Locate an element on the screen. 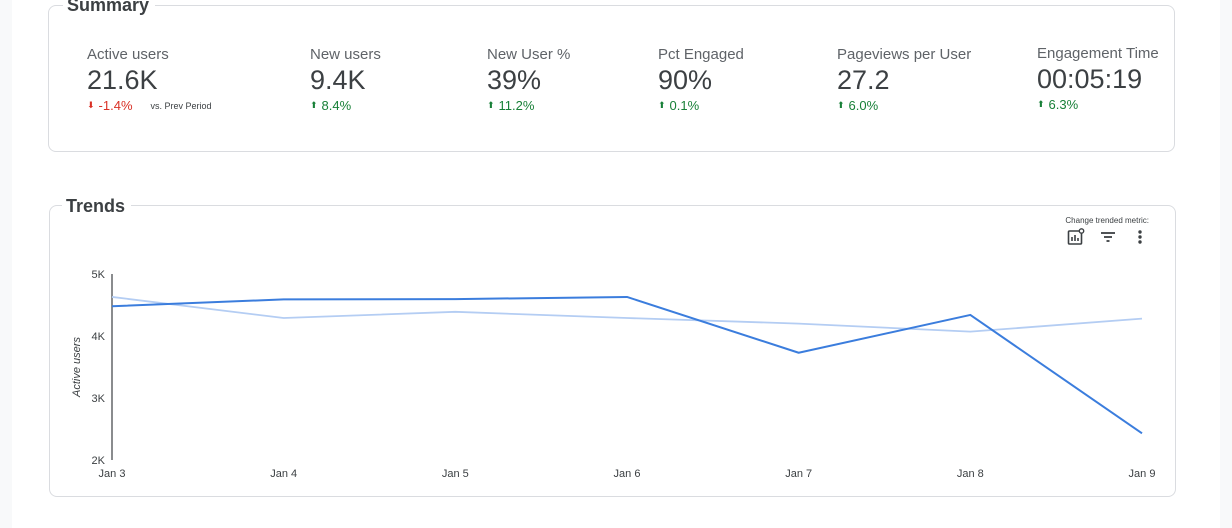 This screenshot has width=1232, height=528. metric-change: ⬆ 0.1% is located at coordinates (701, 105).